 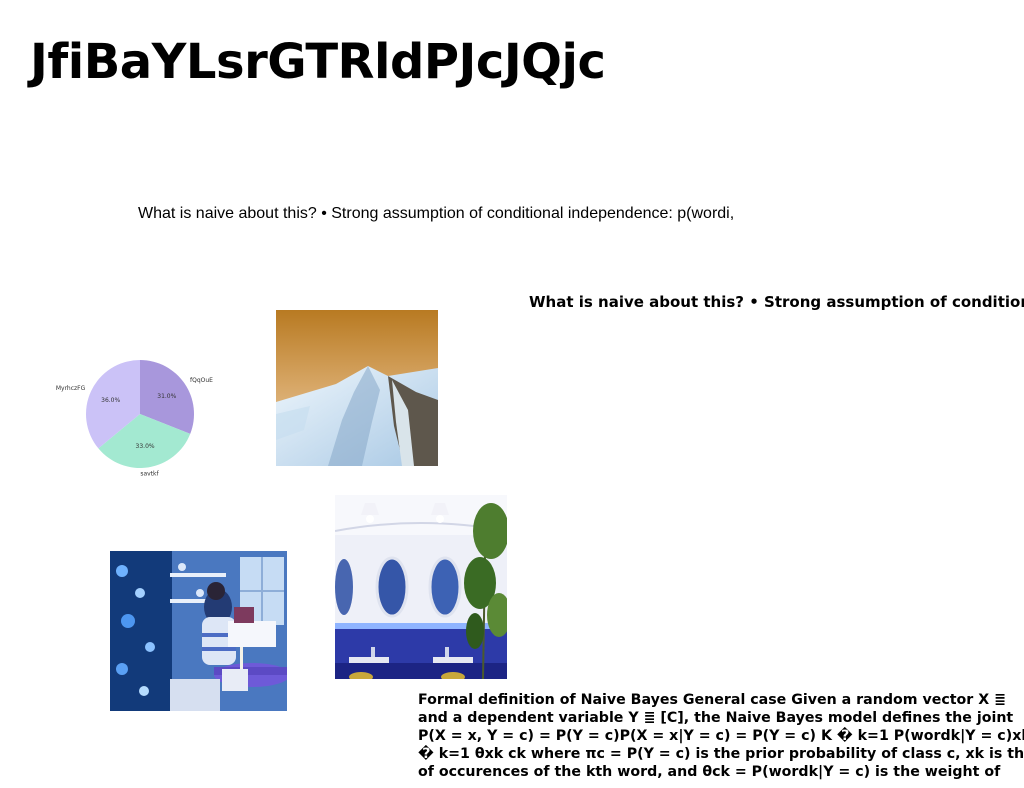 What do you see at coordinates (149, 474) in the screenshot?
I see `pie-category-label: savtkf` at bounding box center [149, 474].